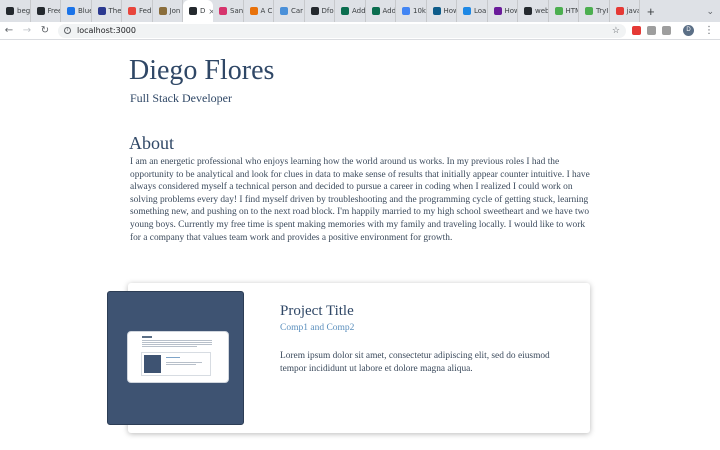 The width and height of the screenshot is (720, 450). What do you see at coordinates (145, 11) in the screenshot?
I see `tab-label: Fed` at bounding box center [145, 11].